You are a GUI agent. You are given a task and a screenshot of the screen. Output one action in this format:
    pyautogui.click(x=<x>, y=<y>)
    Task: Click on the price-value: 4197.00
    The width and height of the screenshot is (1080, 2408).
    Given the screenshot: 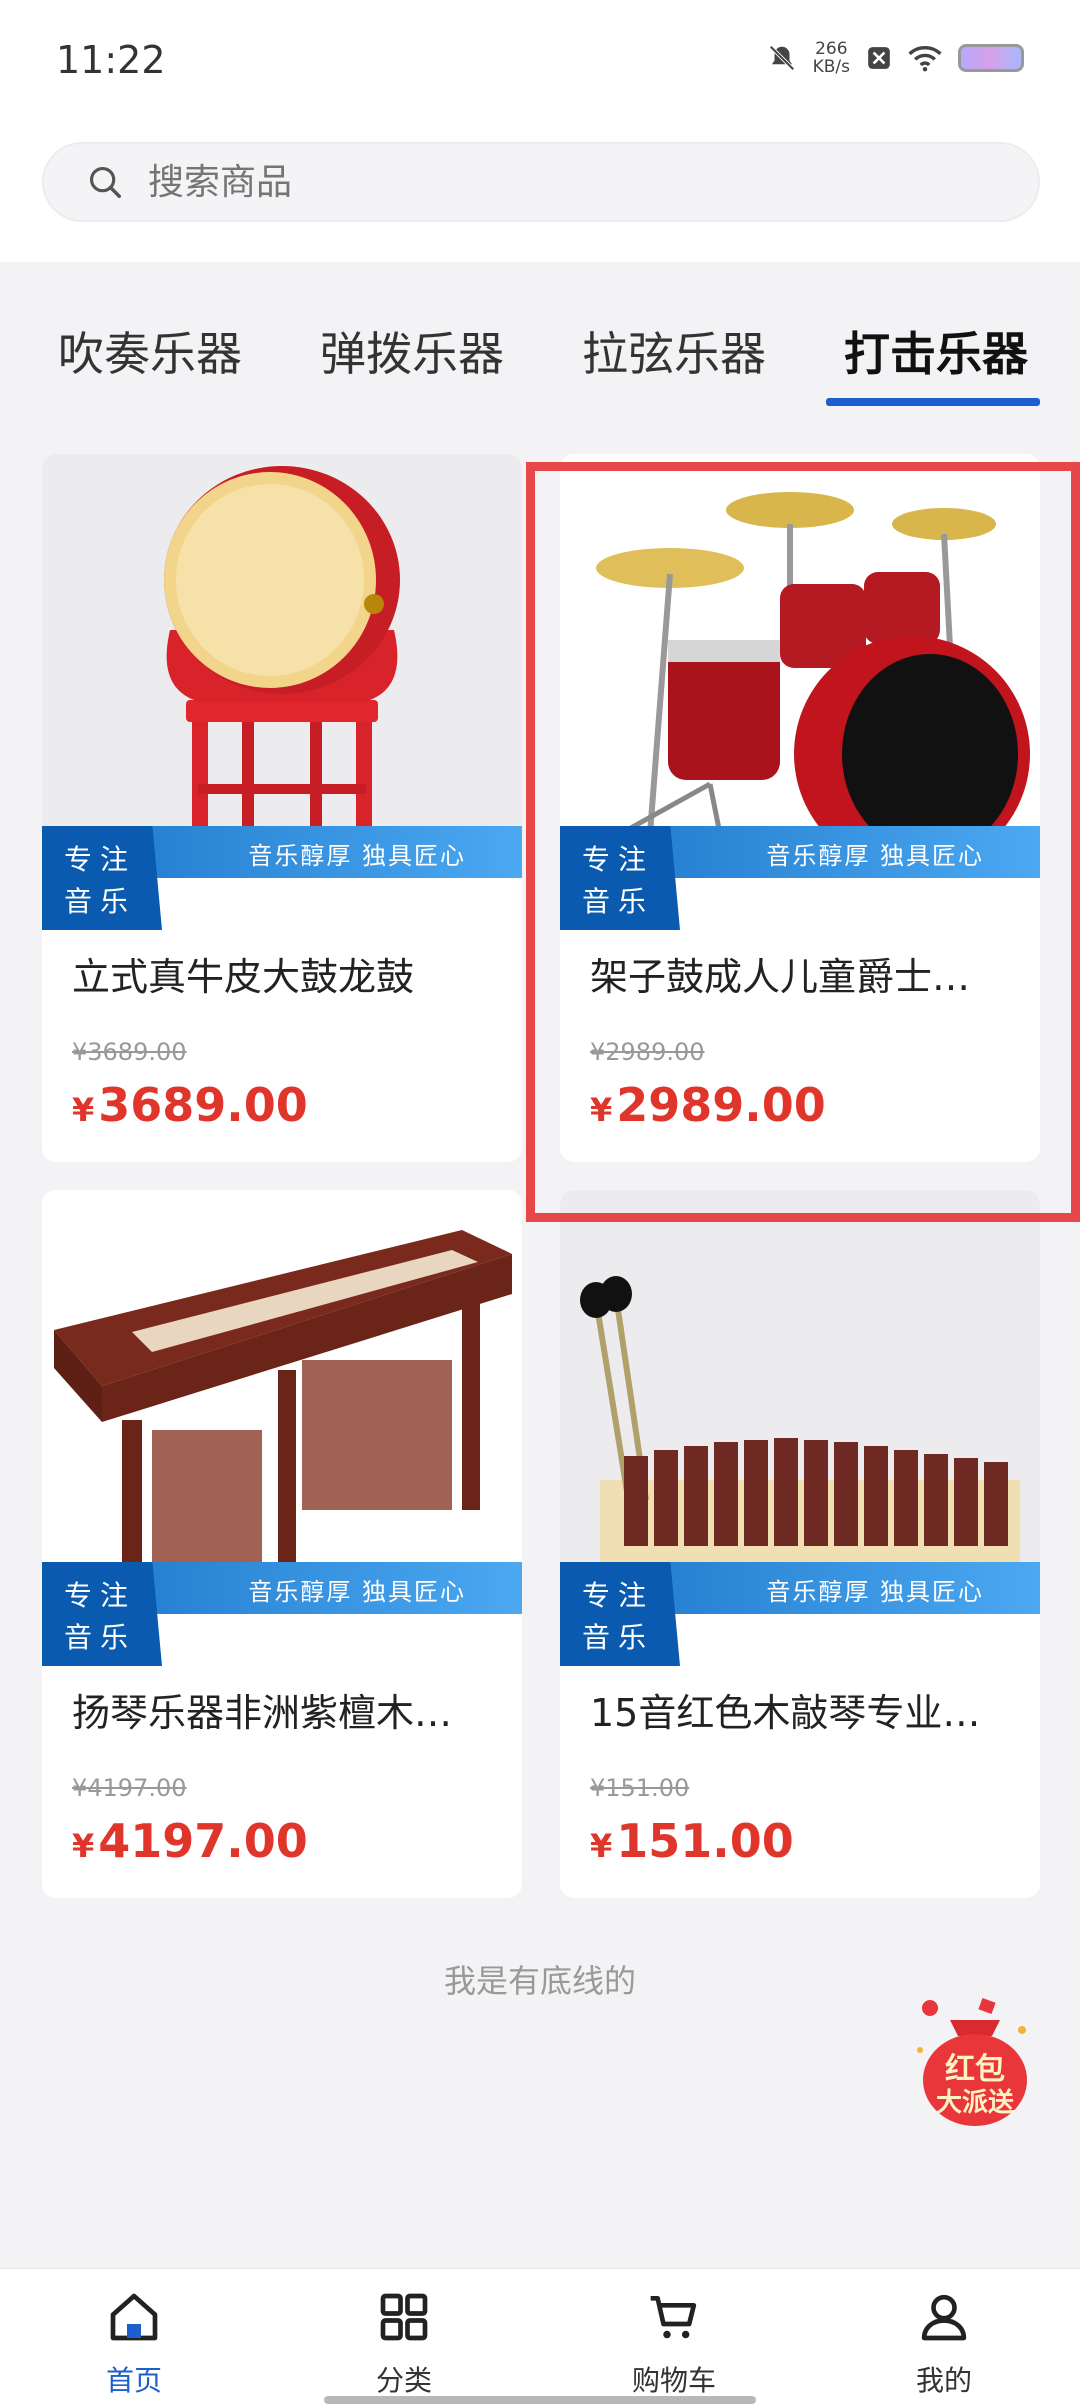 What is the action you would take?
    pyautogui.click(x=203, y=1841)
    